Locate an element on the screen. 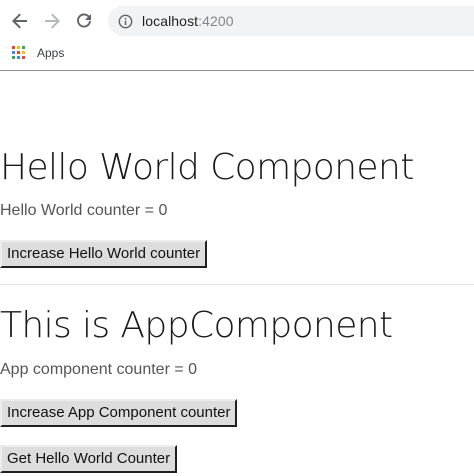 The height and width of the screenshot is (476, 474). url-text: localhost:4200 is located at coordinates (188, 21).